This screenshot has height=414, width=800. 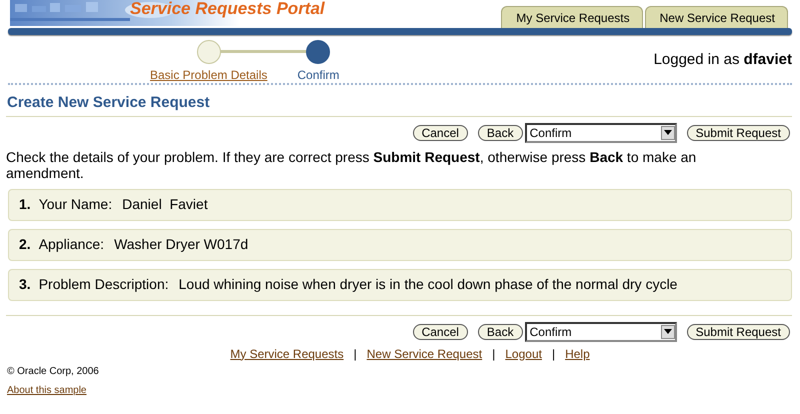 What do you see at coordinates (75, 204) in the screenshot?
I see `detail-label: Your Name:` at bounding box center [75, 204].